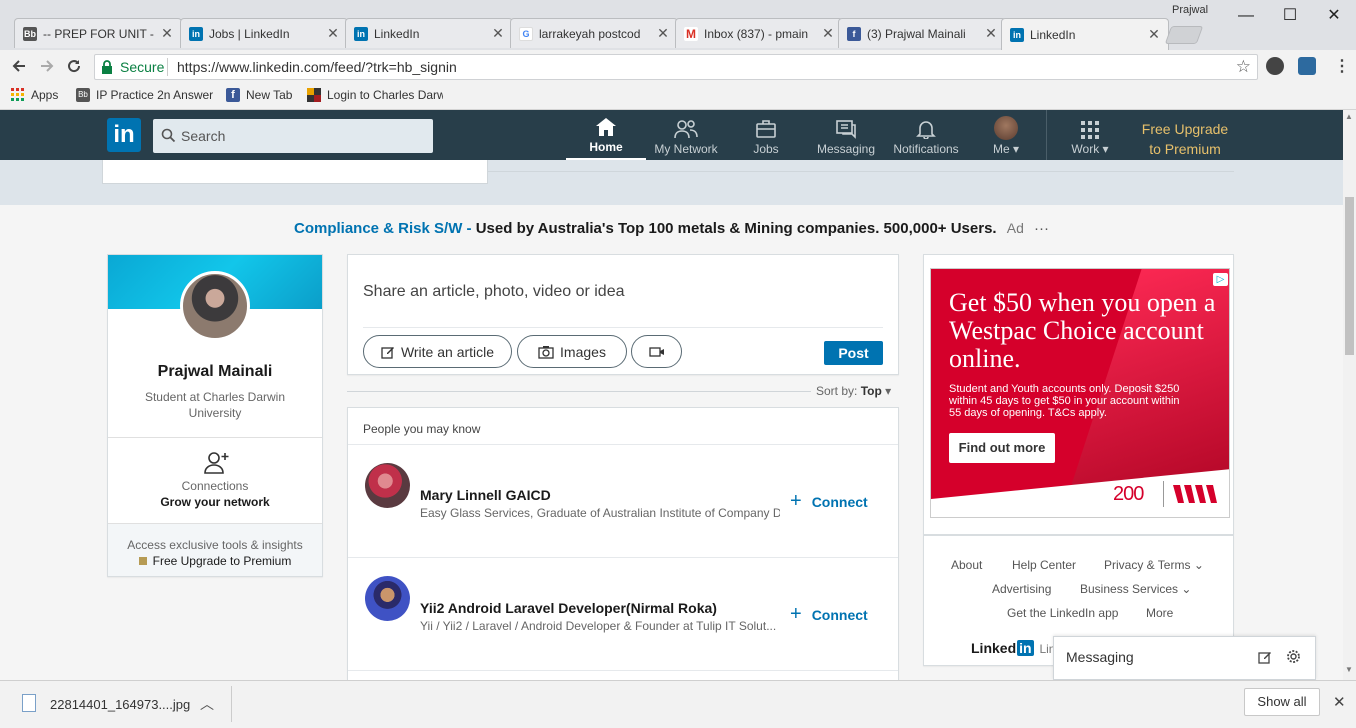  I want to click on messaging-label: Messaging, so click(1100, 657).